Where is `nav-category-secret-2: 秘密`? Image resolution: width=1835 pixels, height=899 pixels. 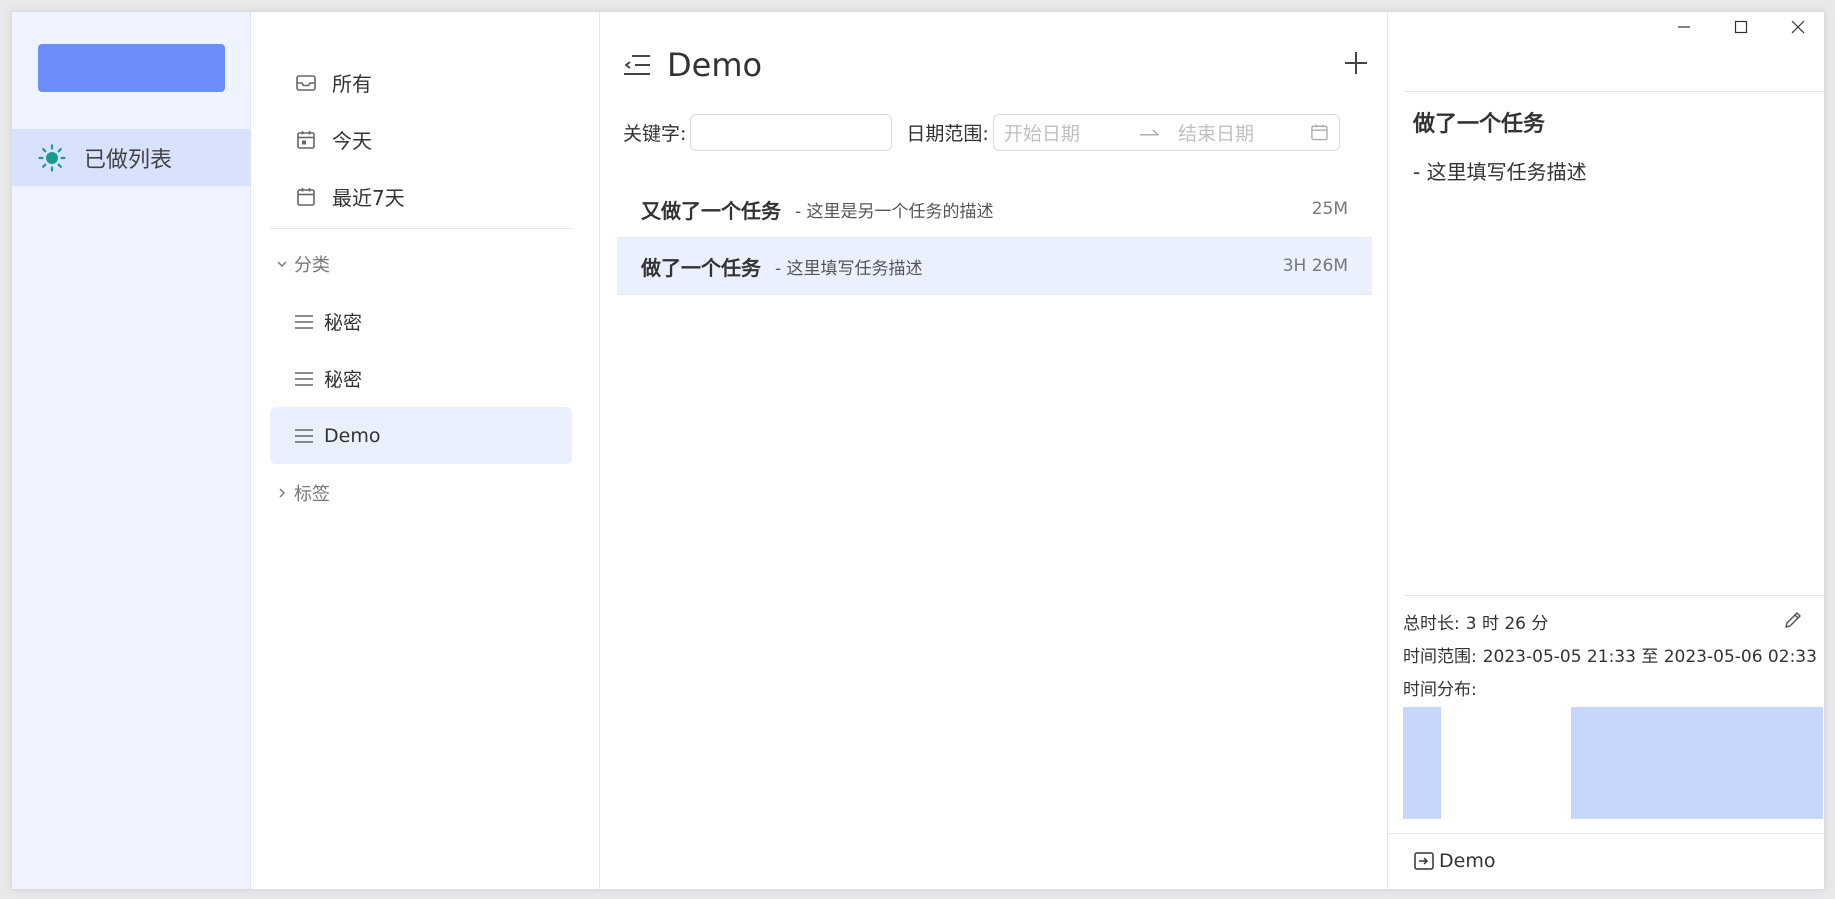 nav-category-secret-2: 秘密 is located at coordinates (421, 378).